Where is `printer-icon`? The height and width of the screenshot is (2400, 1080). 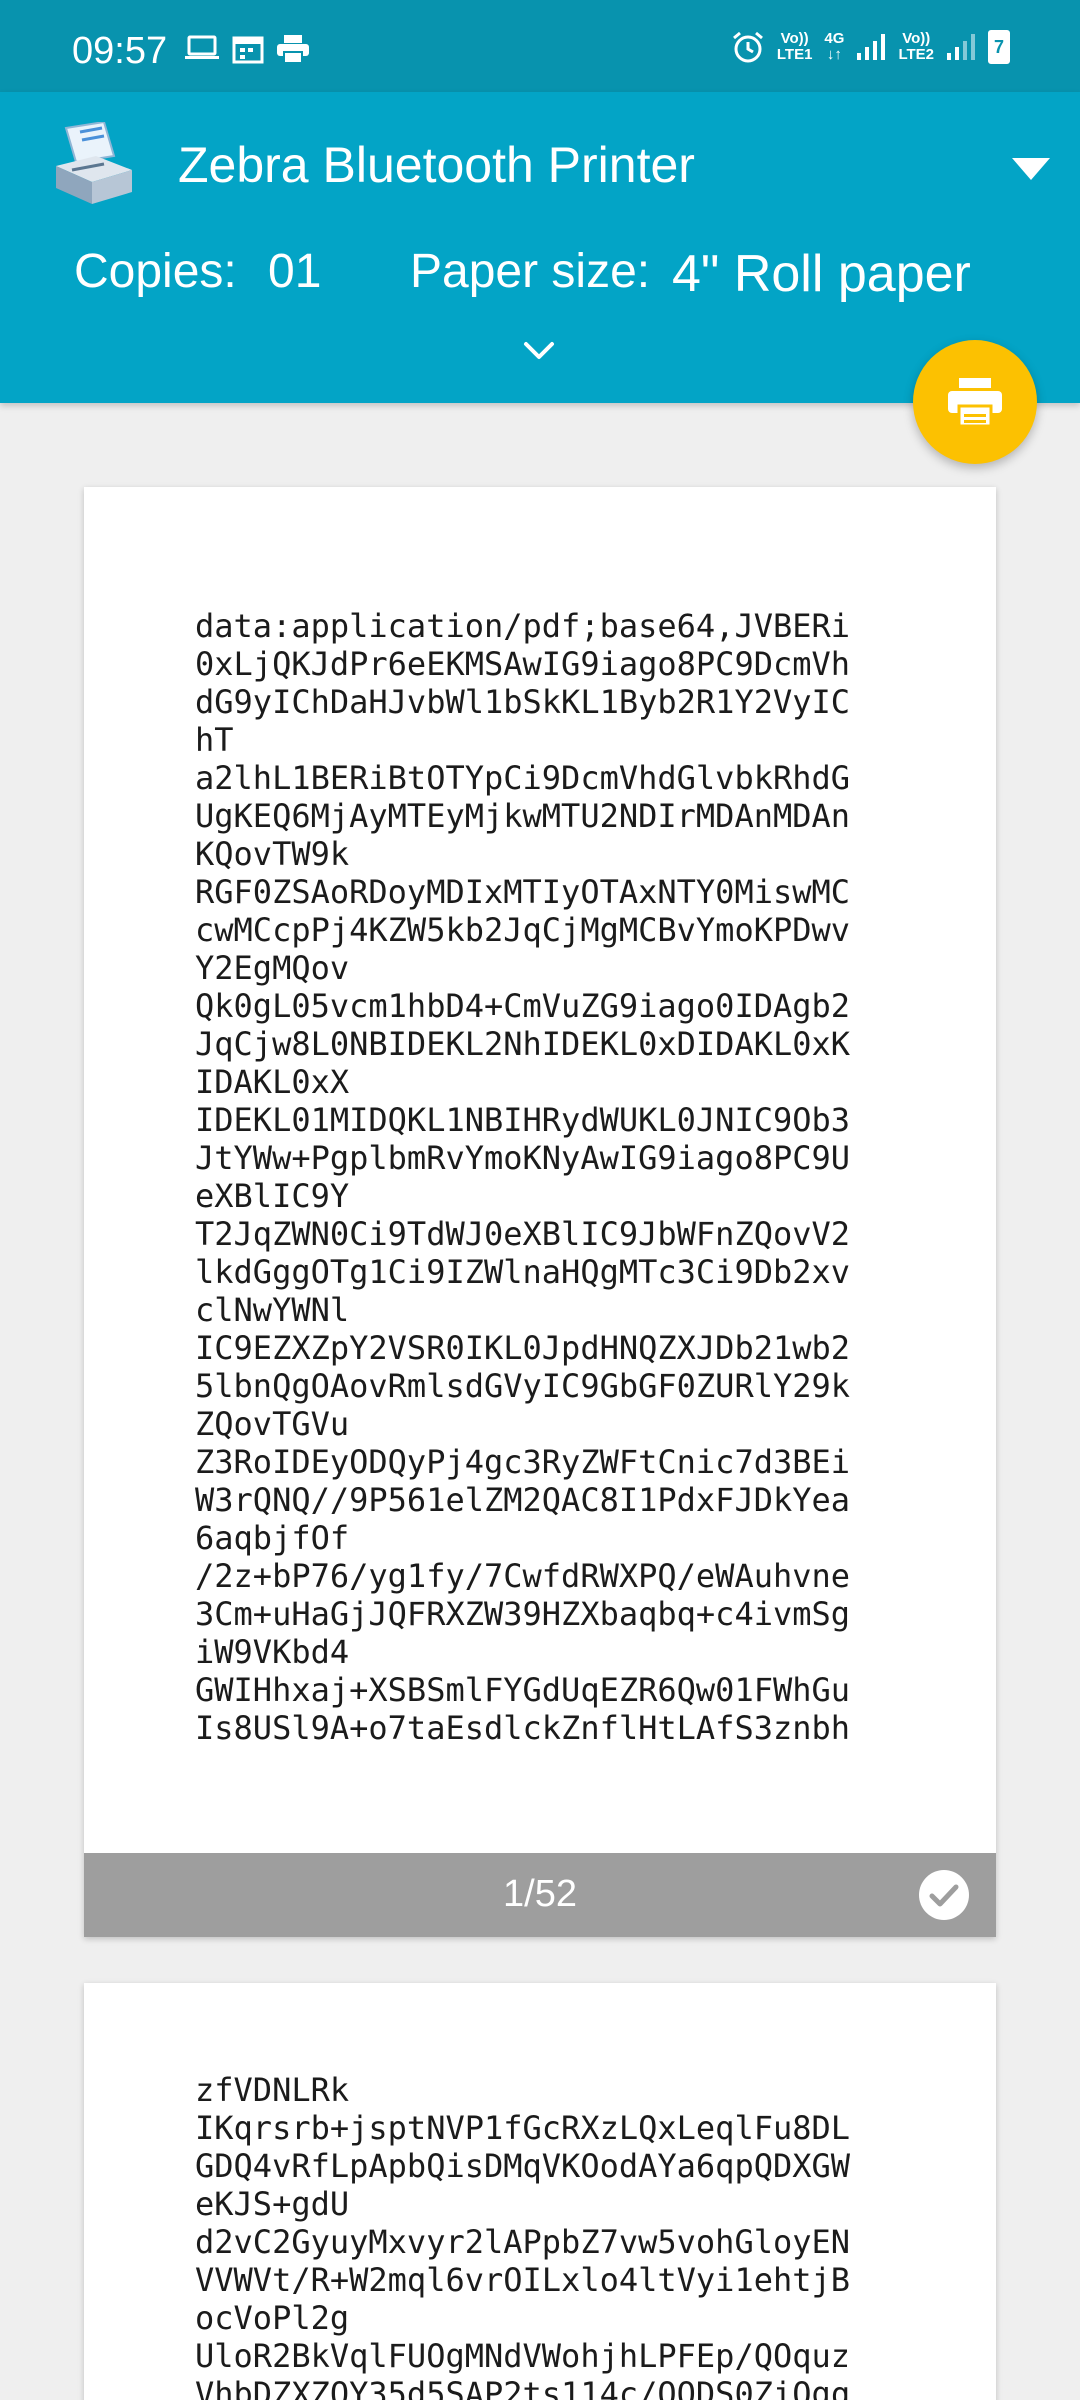
printer-icon is located at coordinates (975, 403).